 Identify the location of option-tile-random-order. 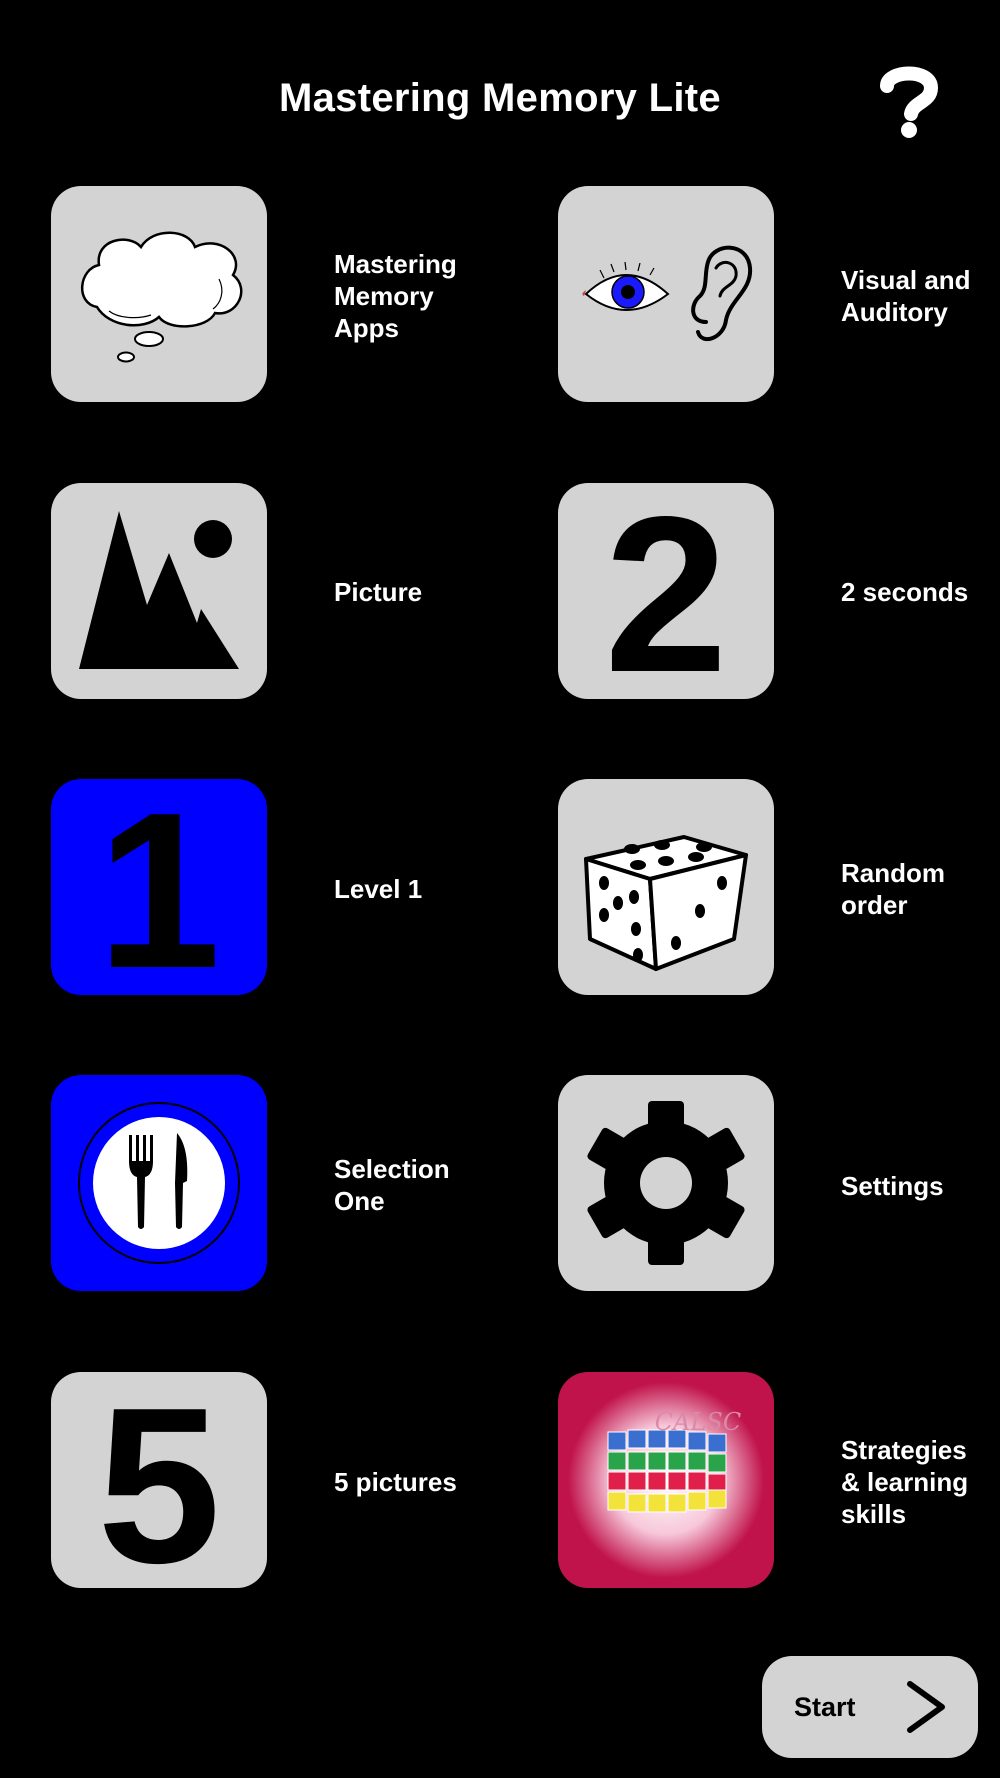
(666, 887).